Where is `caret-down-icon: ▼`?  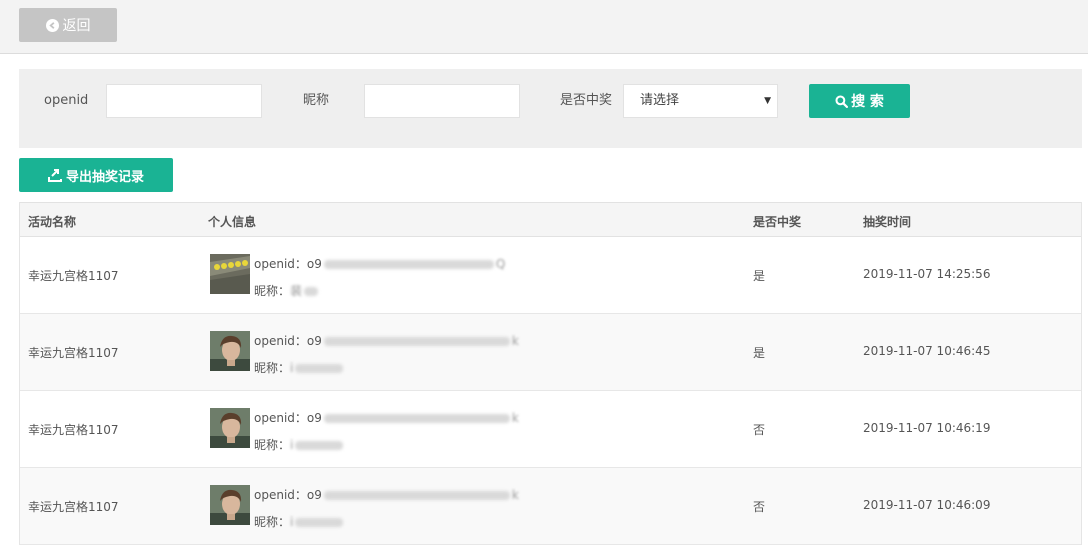 caret-down-icon: ▼ is located at coordinates (767, 101).